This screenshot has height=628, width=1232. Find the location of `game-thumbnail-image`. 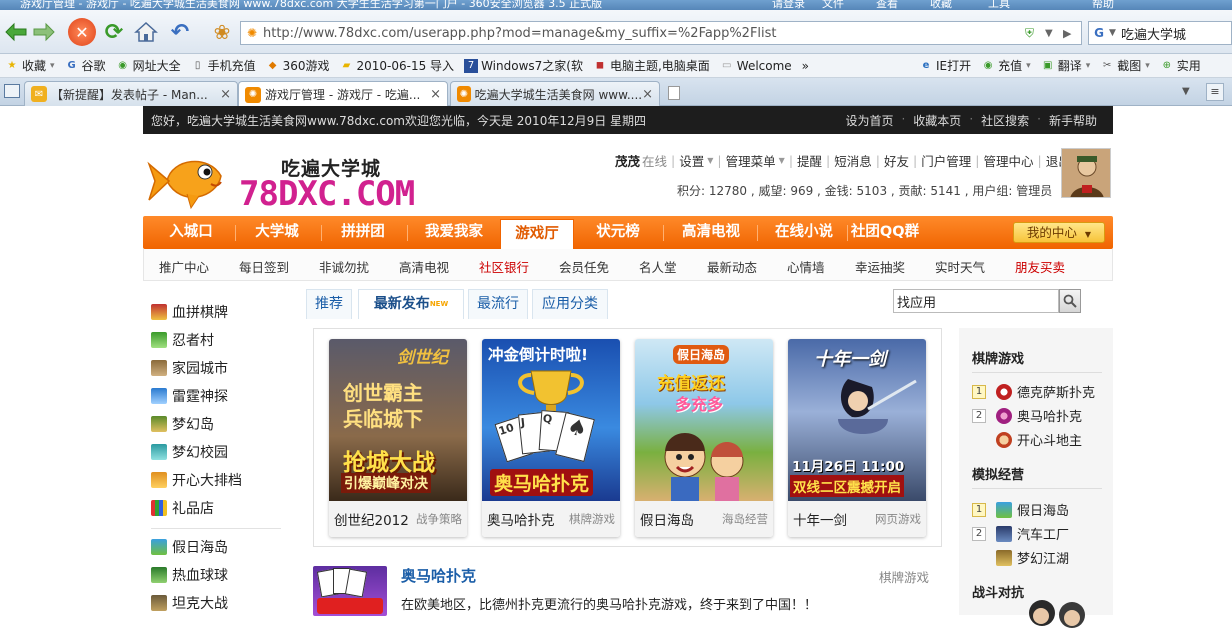

game-thumbnail-image is located at coordinates (350, 591).